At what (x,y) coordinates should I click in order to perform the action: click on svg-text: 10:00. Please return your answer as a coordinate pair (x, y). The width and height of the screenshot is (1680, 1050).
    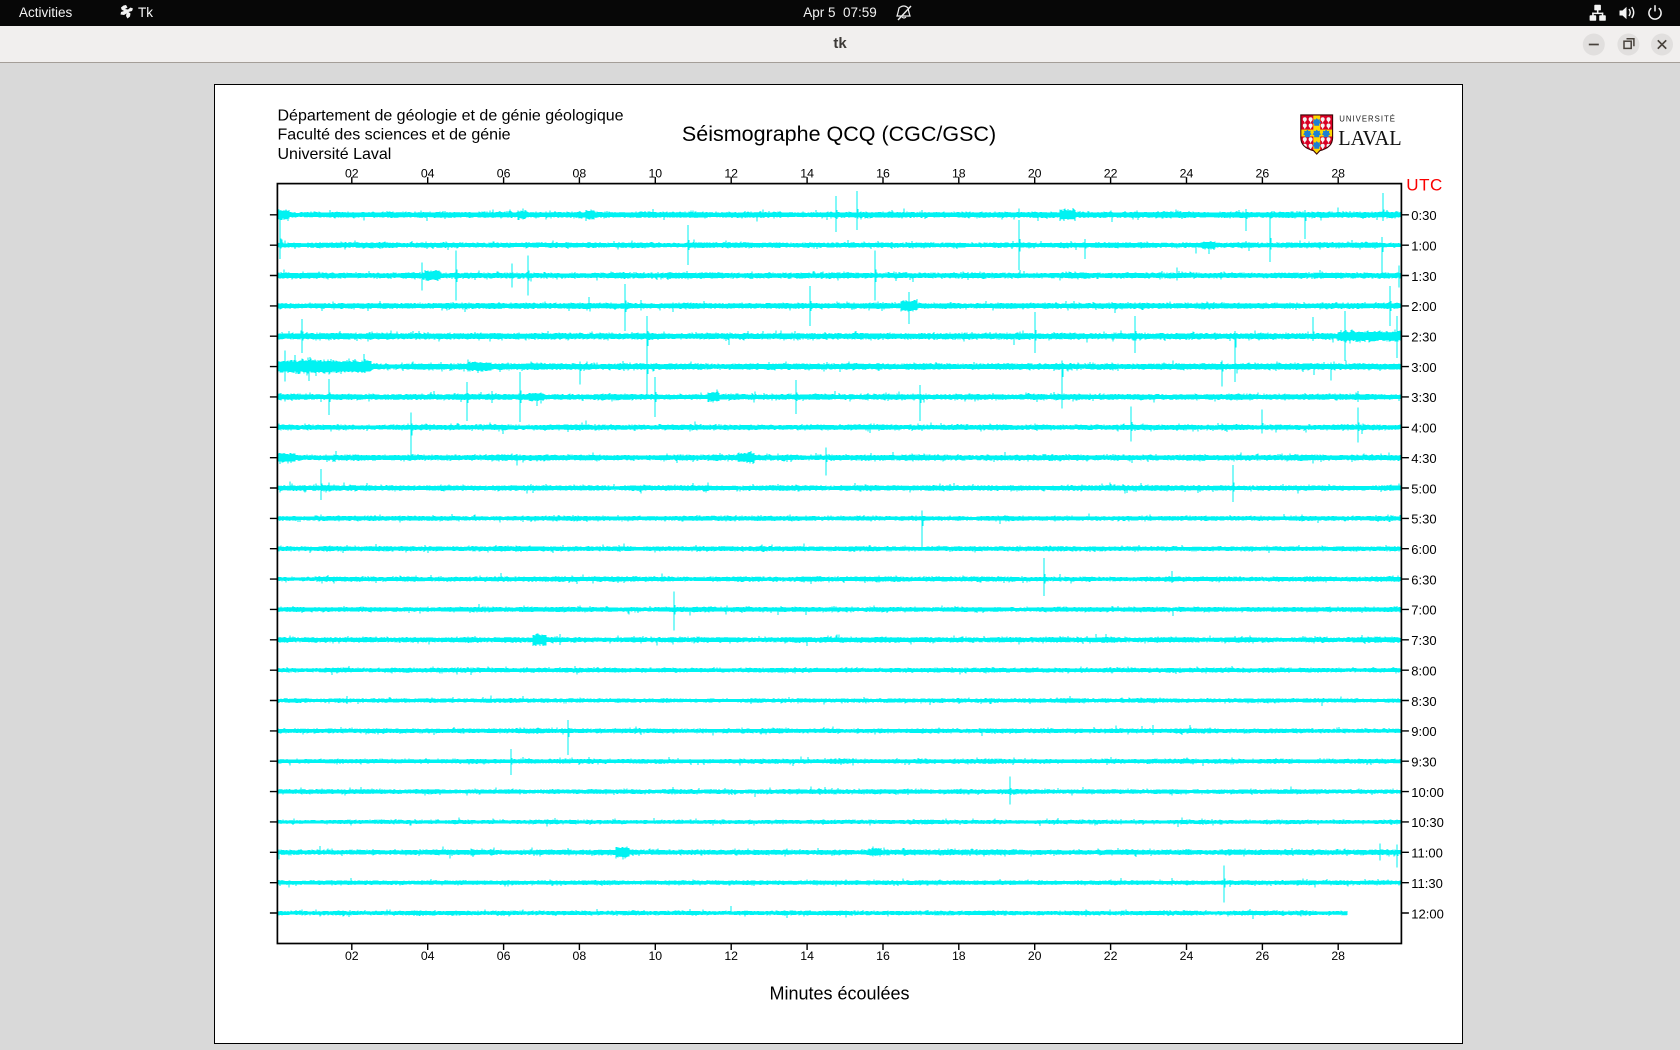
    Looking at the image, I should click on (1427, 792).